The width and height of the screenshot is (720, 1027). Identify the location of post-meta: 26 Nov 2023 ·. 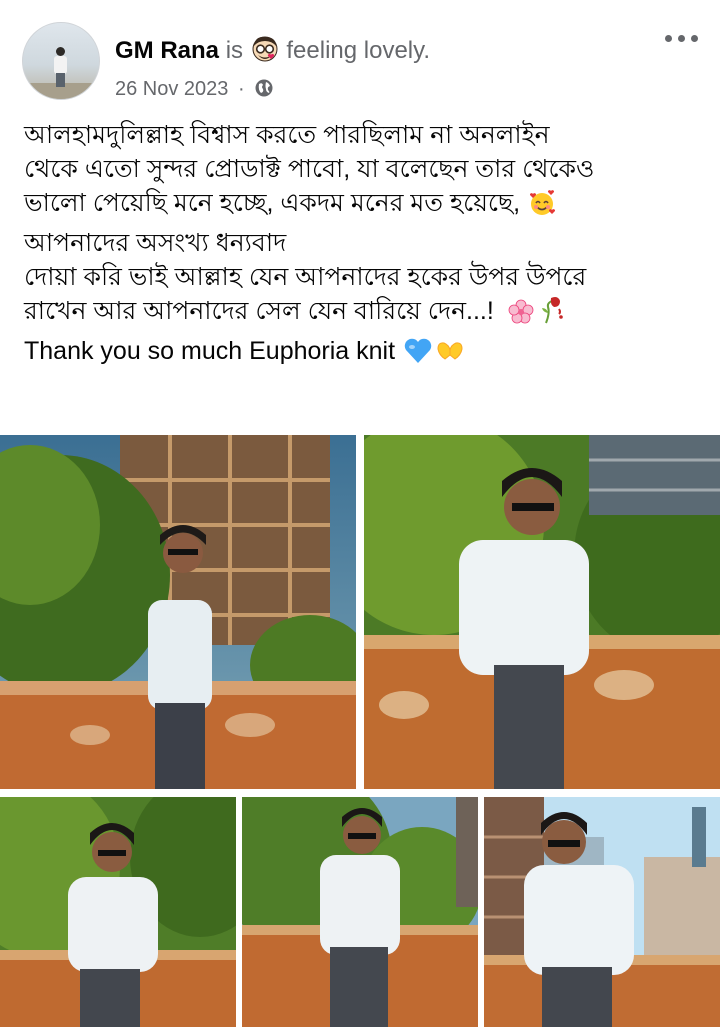
(194, 91).